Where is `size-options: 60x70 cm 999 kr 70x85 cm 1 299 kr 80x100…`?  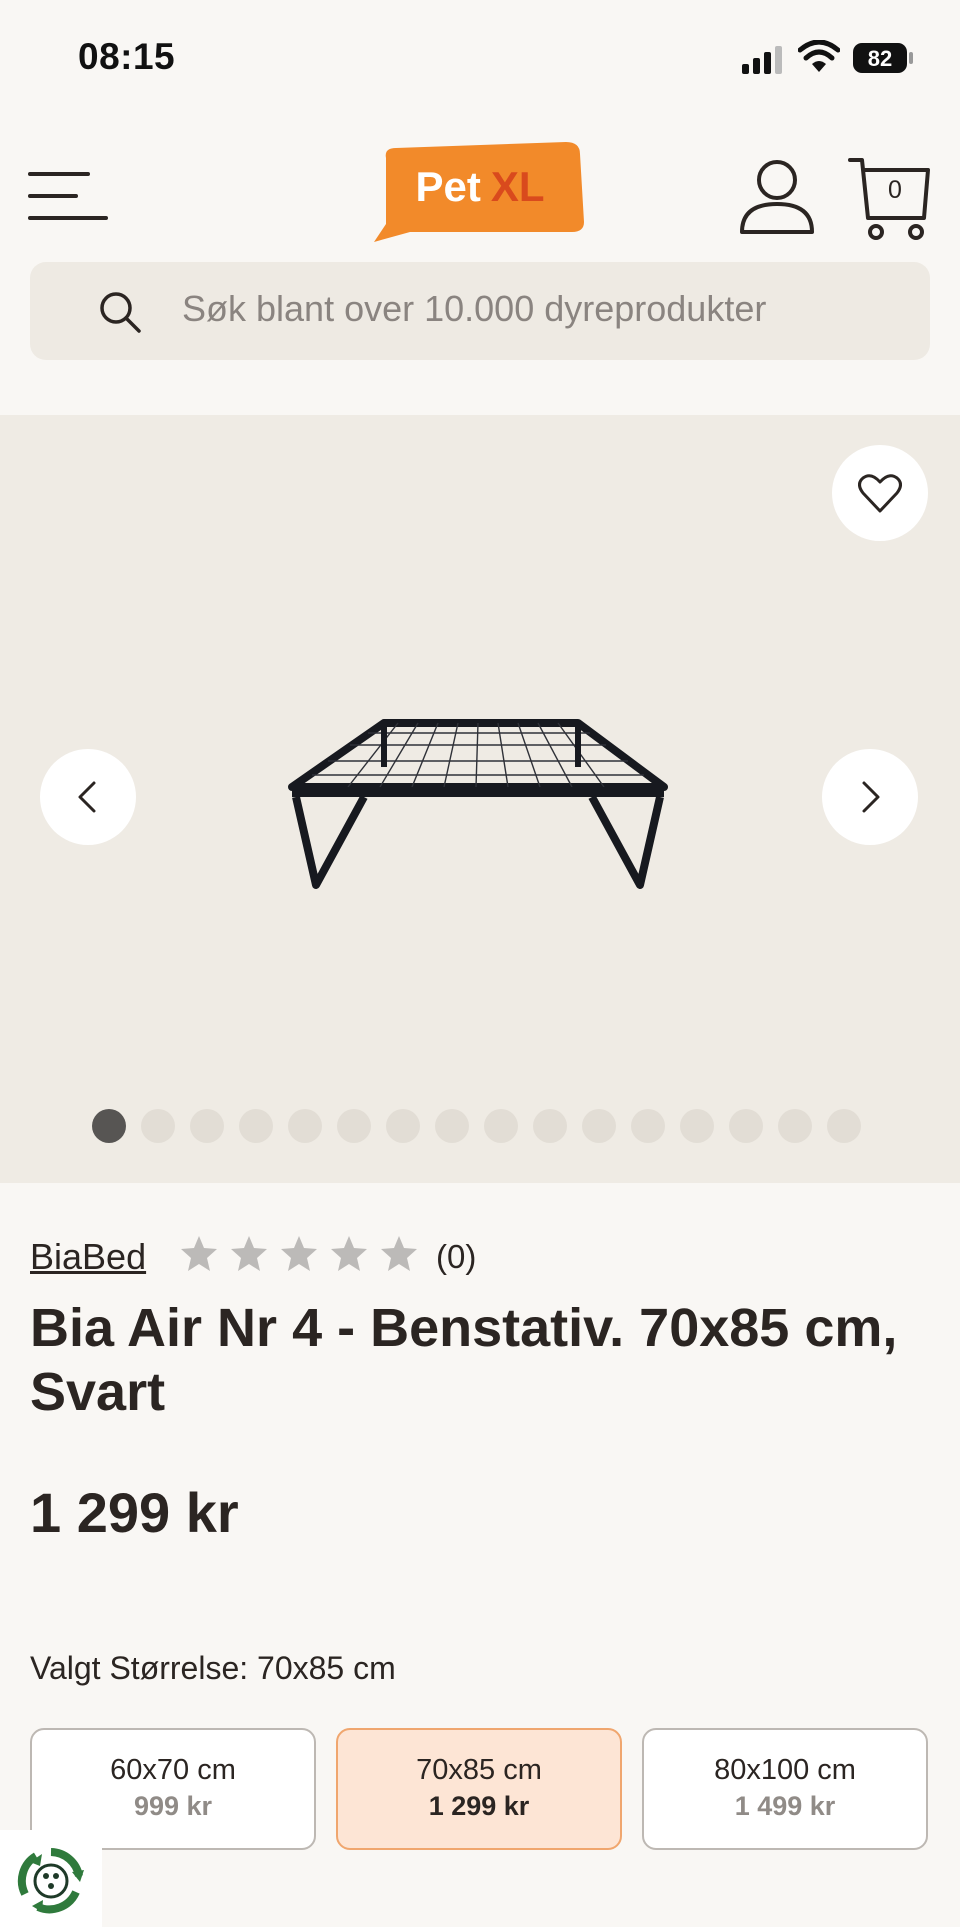 size-options: 60x70 cm 999 kr 70x85 cm 1 299 kr 80x100… is located at coordinates (480, 1789).